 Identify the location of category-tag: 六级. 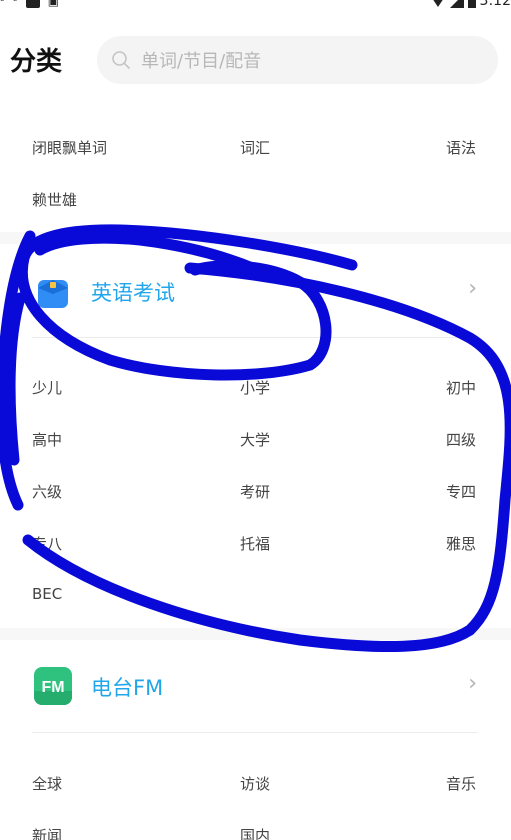
(47, 491).